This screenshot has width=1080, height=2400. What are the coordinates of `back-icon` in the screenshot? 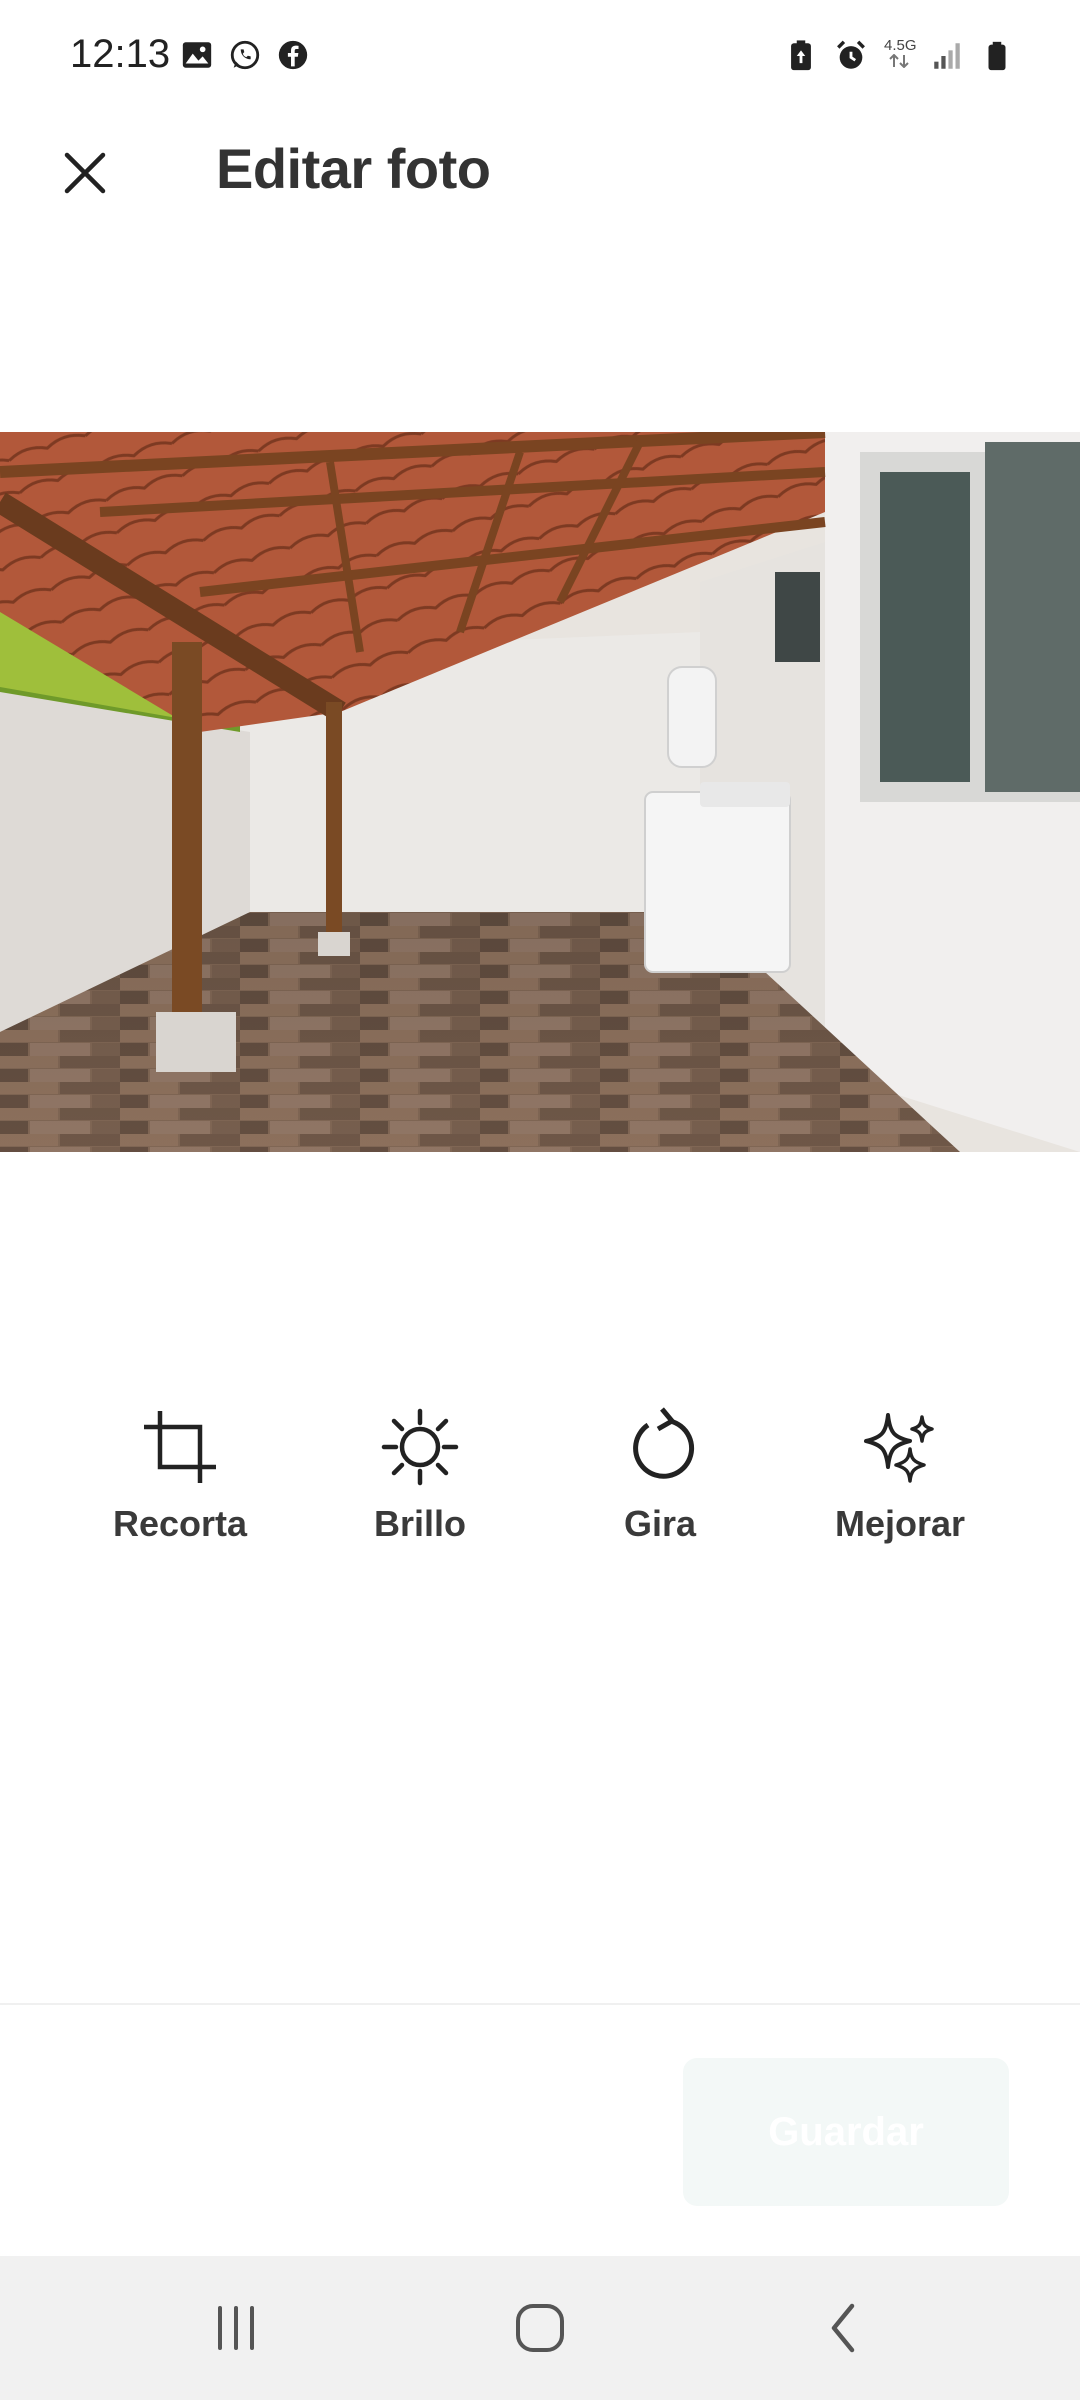 It's located at (843, 2328).